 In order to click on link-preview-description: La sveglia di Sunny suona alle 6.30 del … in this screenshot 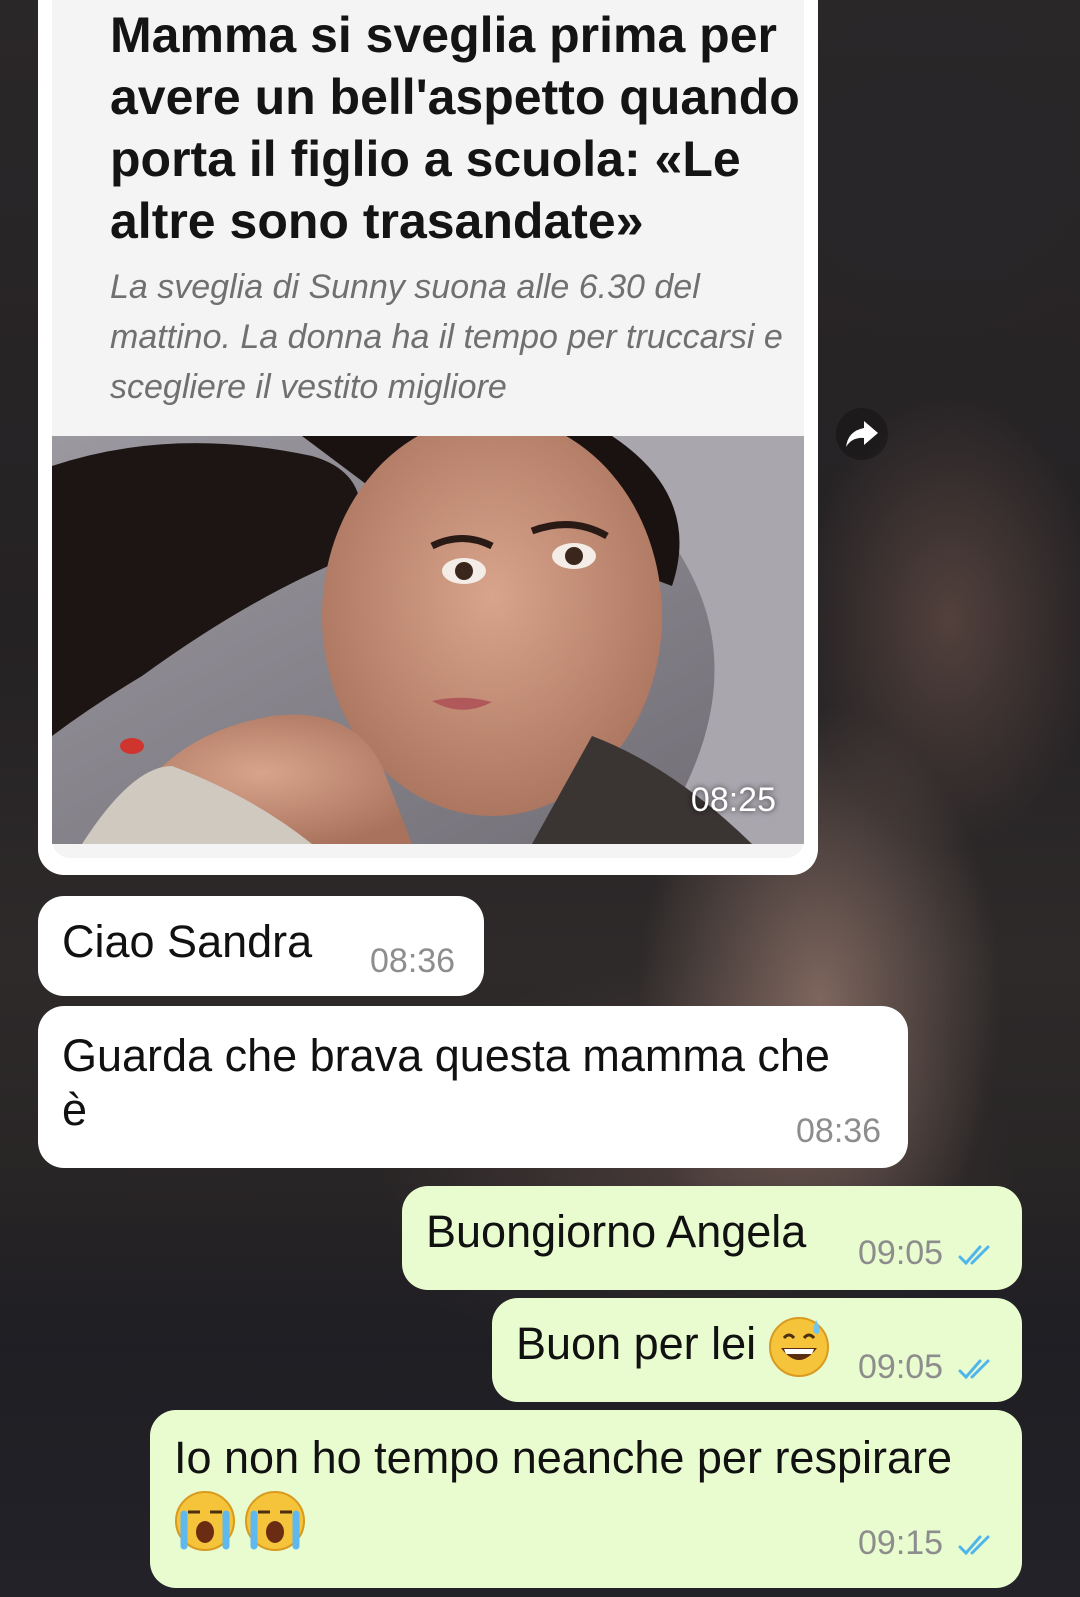, I will do `click(446, 337)`.